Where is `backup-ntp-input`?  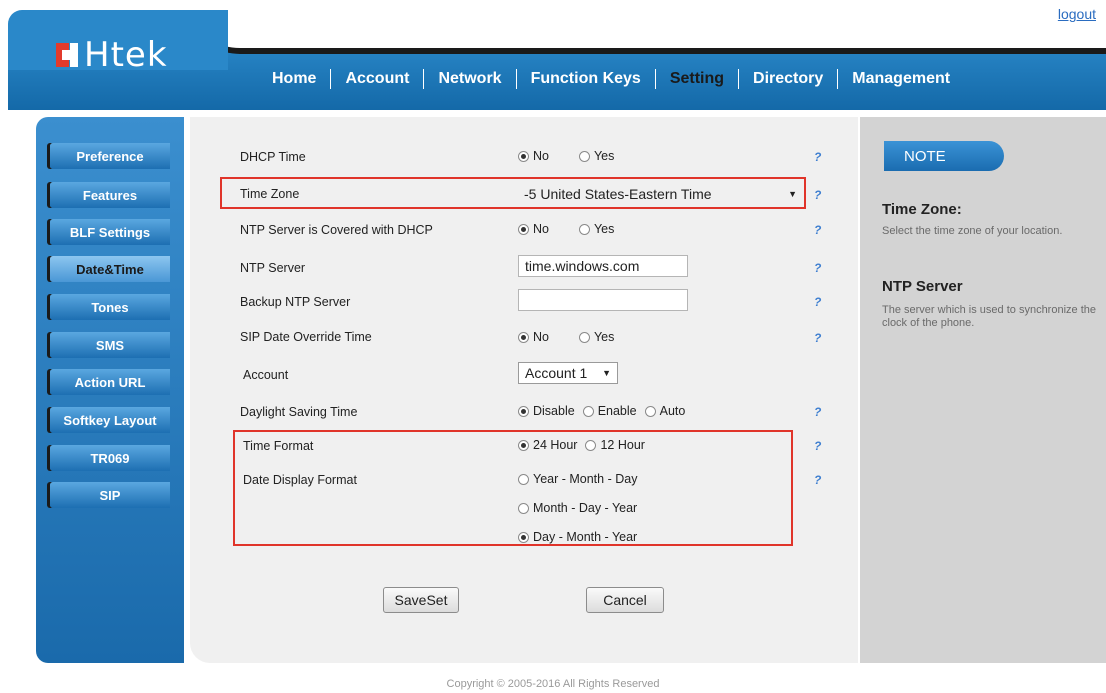
backup-ntp-input is located at coordinates (603, 300).